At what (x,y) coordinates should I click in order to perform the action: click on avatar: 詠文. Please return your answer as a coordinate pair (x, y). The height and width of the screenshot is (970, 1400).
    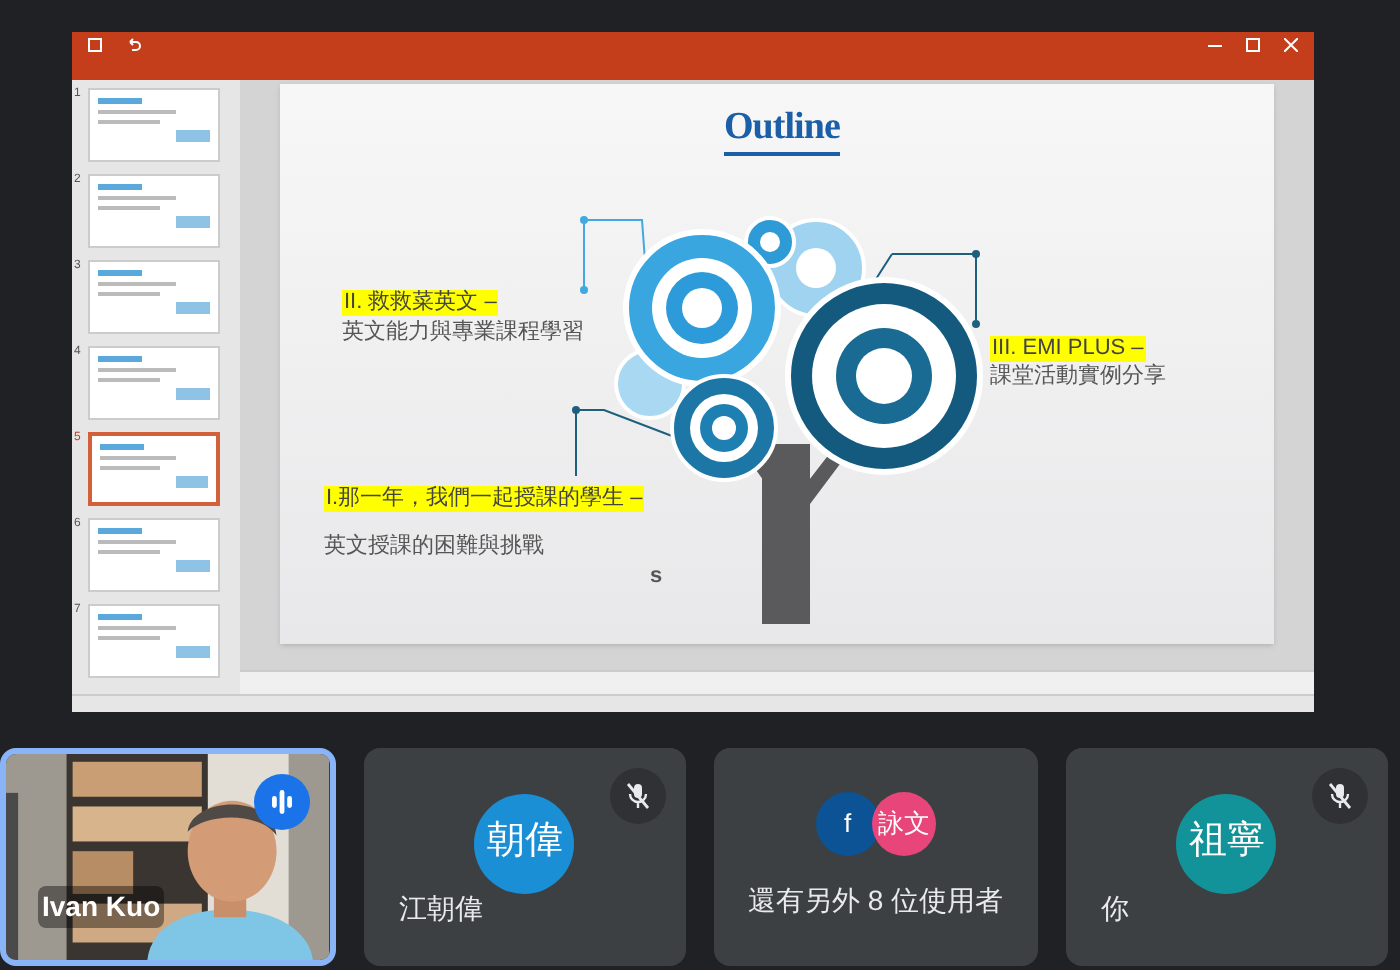
    Looking at the image, I should click on (903, 824).